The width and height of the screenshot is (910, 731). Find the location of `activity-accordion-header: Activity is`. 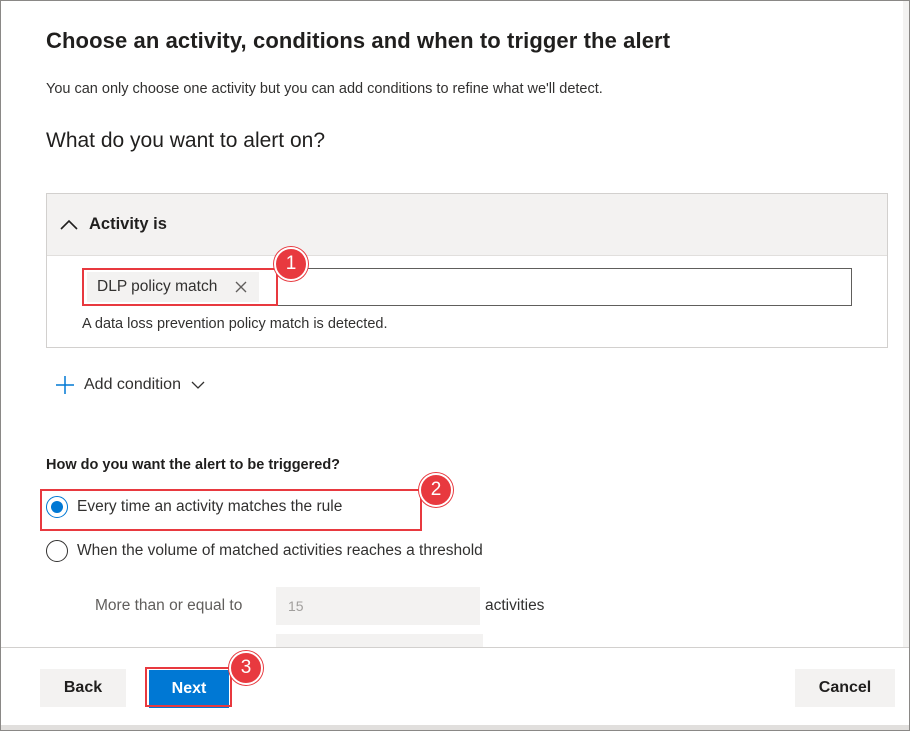

activity-accordion-header: Activity is is located at coordinates (467, 225).